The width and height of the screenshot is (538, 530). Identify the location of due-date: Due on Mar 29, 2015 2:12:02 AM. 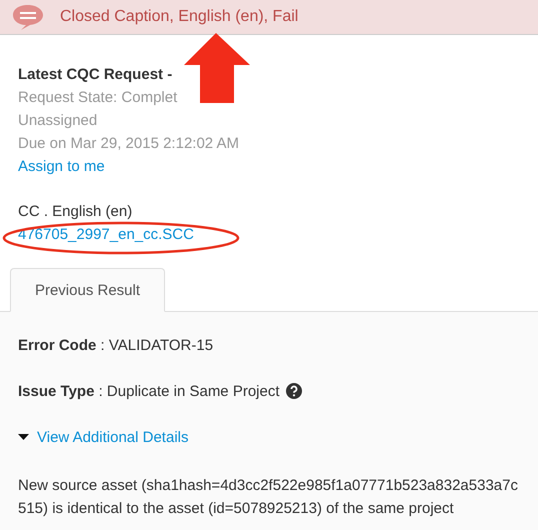
(129, 144).